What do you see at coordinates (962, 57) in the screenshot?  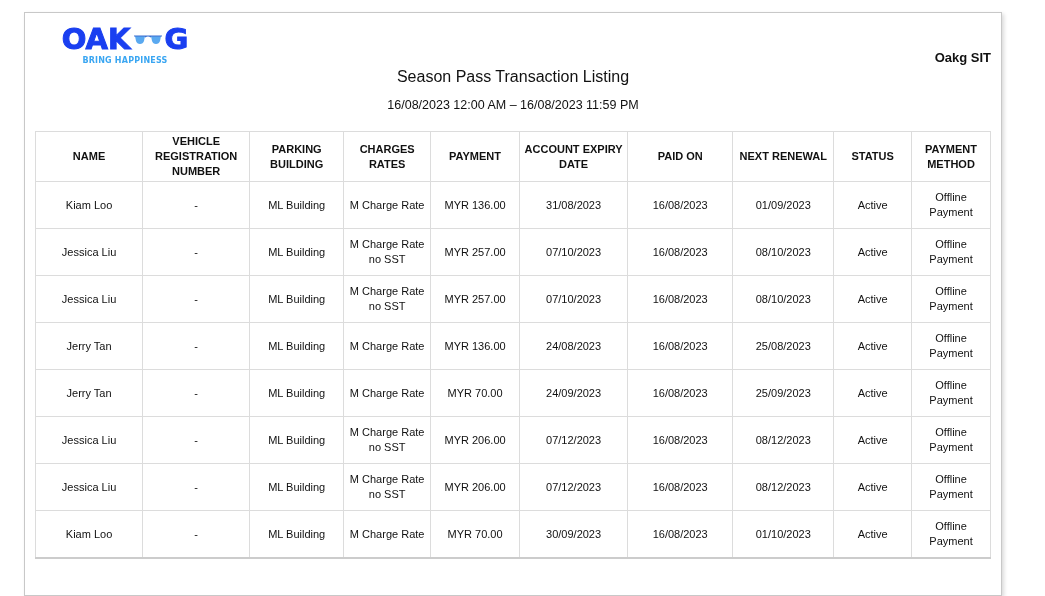 I see `company-name: Oakg SIT` at bounding box center [962, 57].